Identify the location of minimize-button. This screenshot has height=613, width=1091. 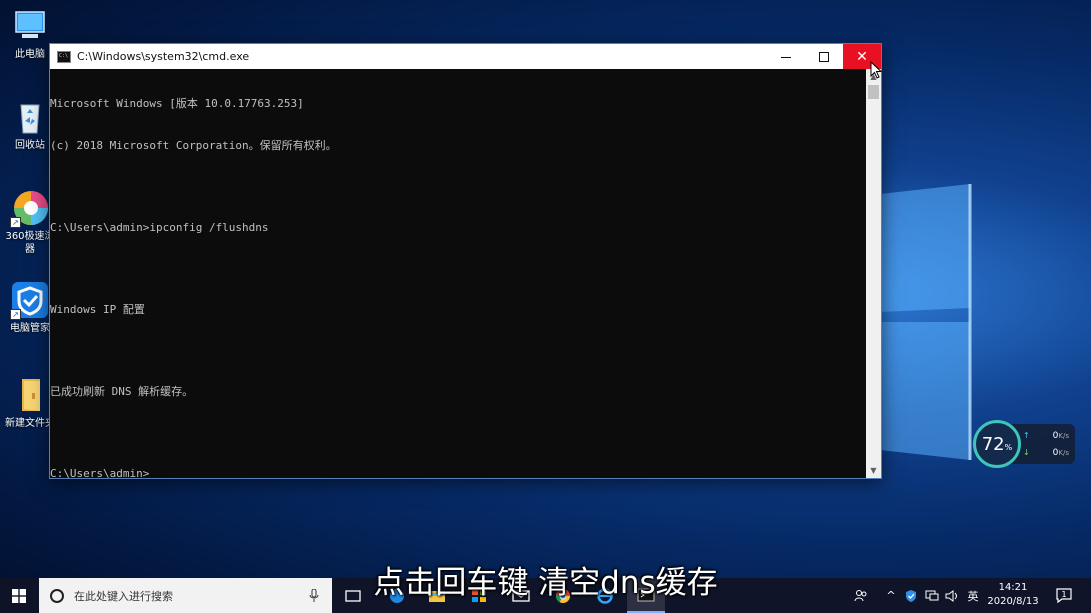
(786, 56).